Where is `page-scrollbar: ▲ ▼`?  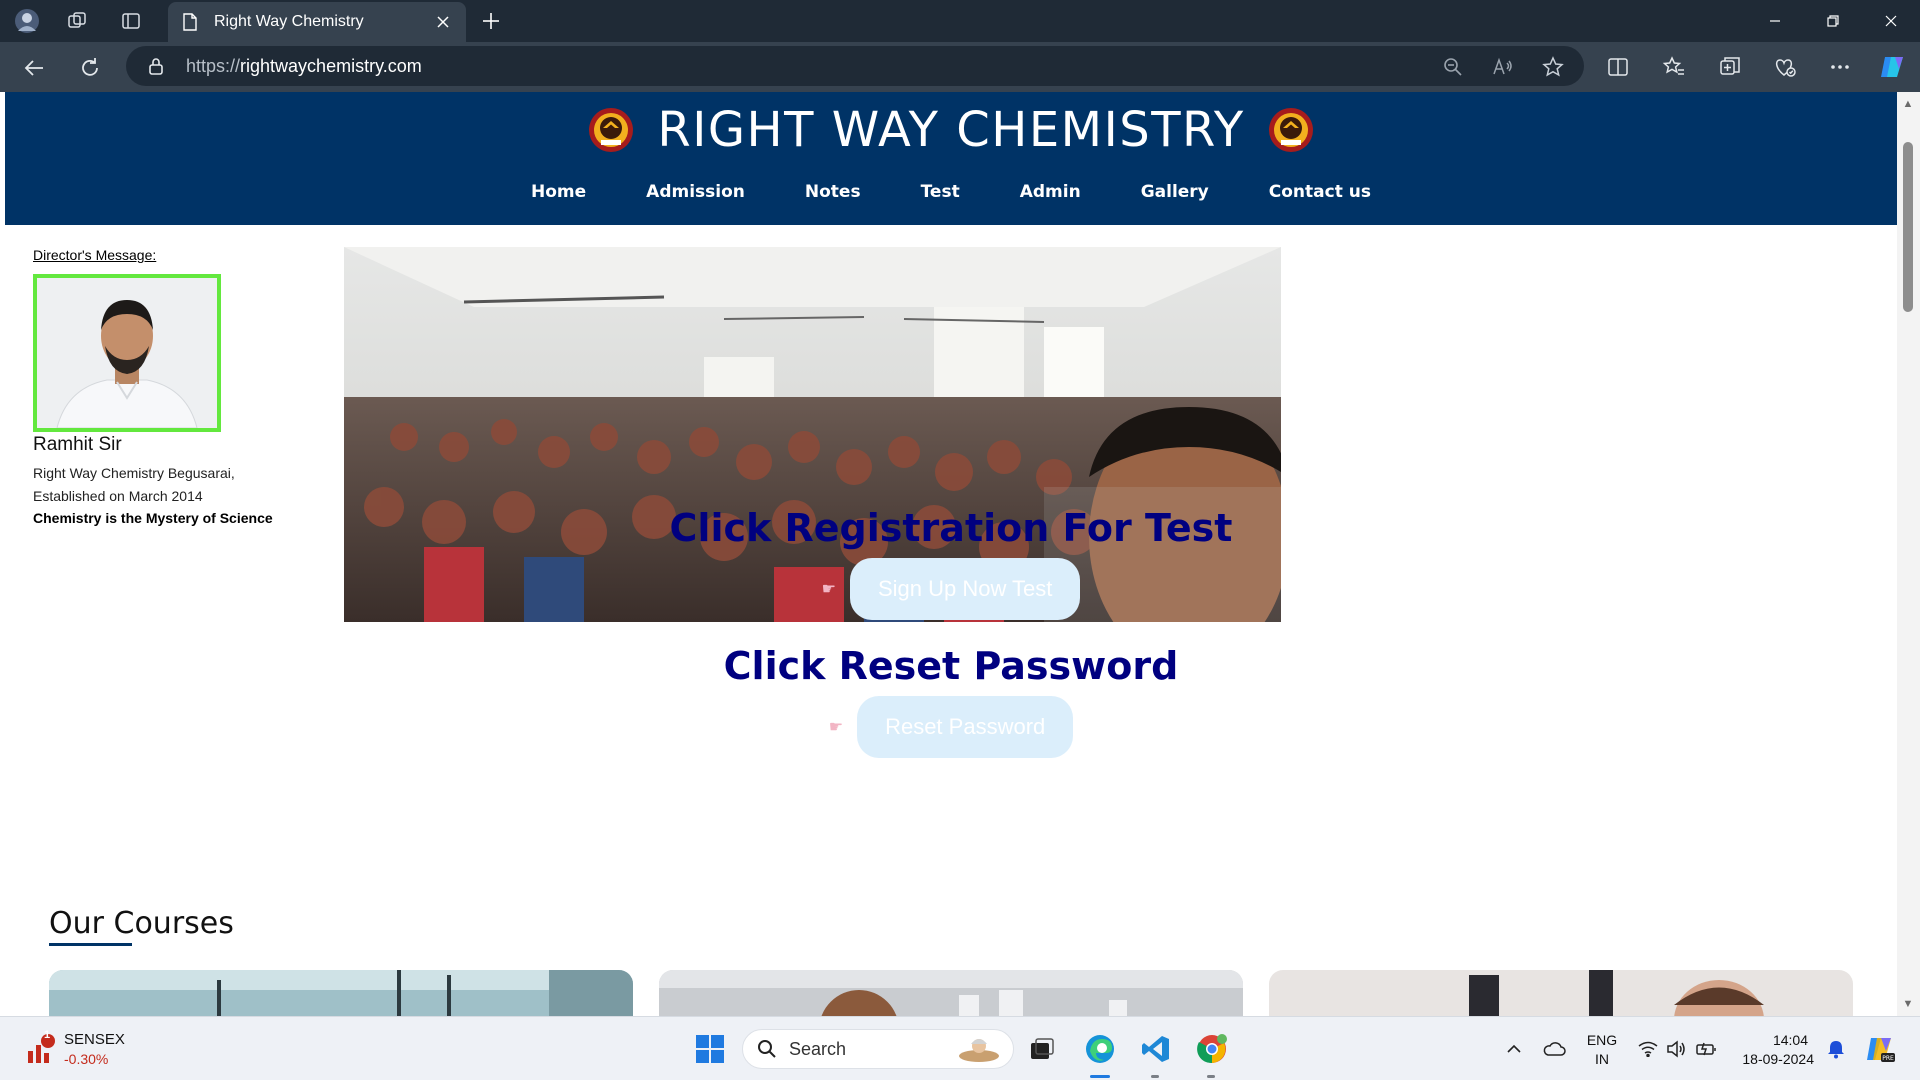 page-scrollbar: ▲ ▼ is located at coordinates (1908, 554).